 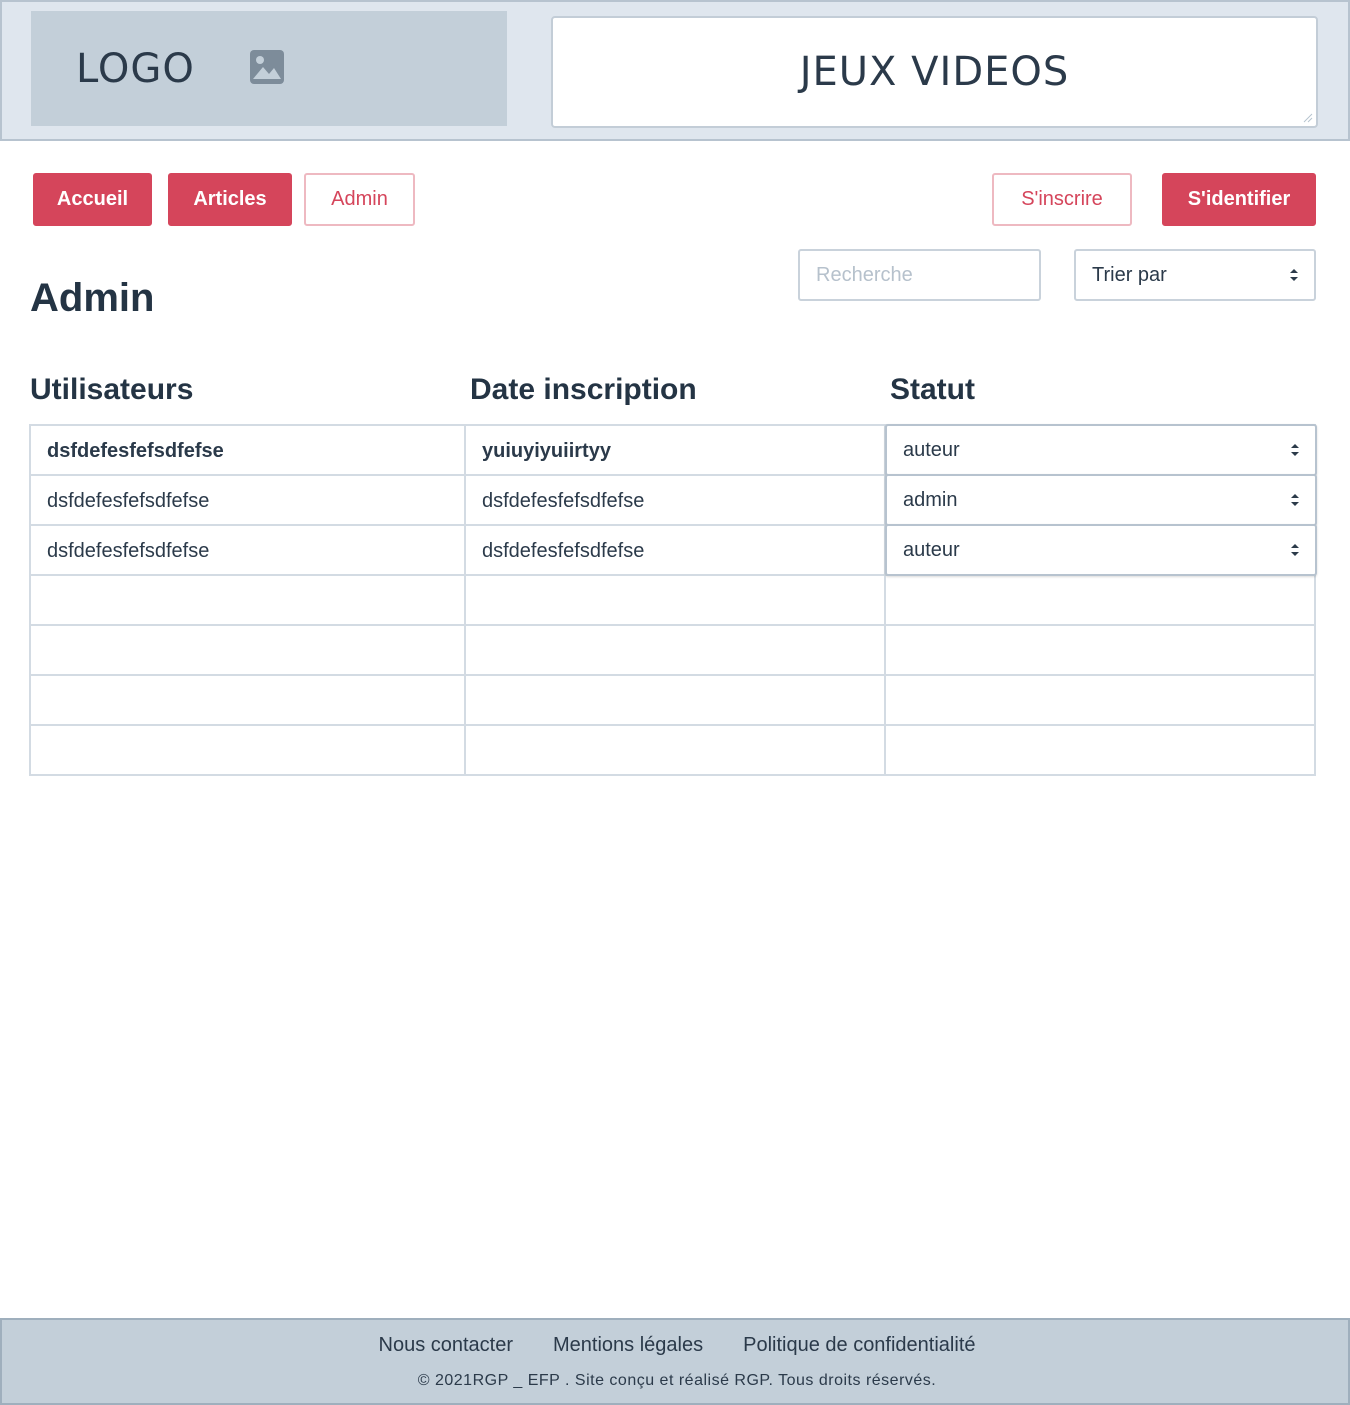 What do you see at coordinates (859, 1345) in the screenshot?
I see `footer-link-privacy: Politique de confidentialité` at bounding box center [859, 1345].